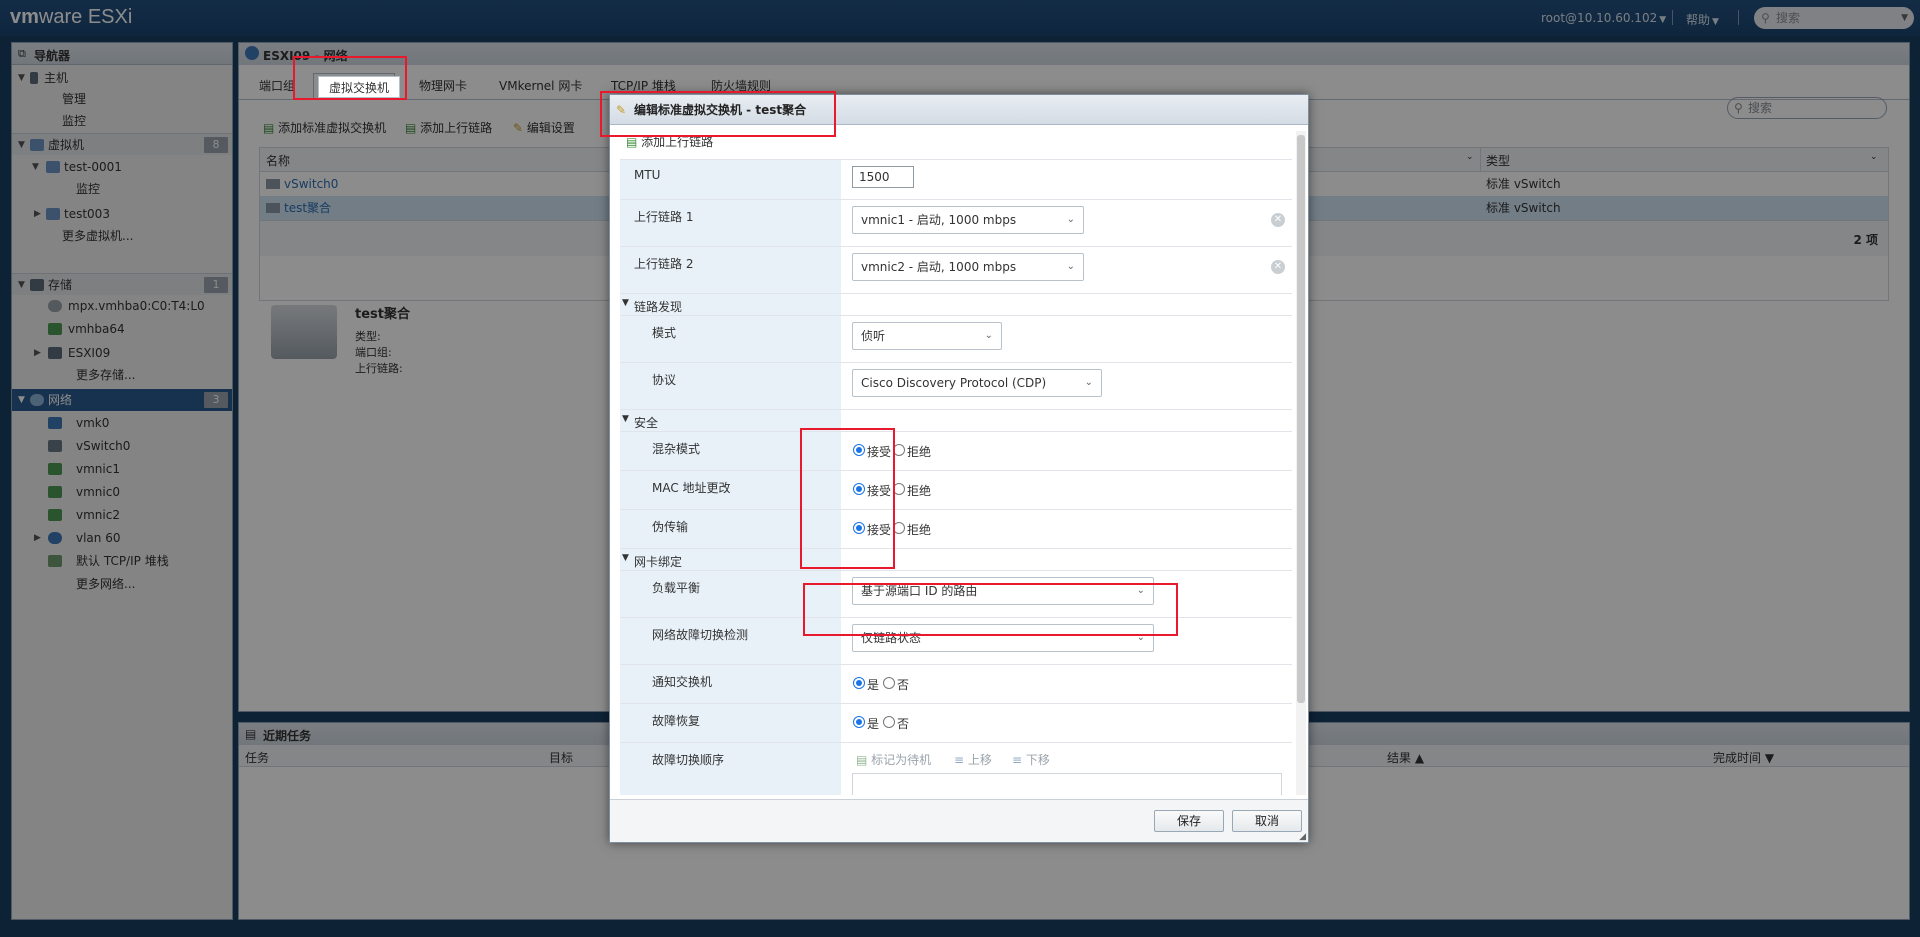 This screenshot has height=937, width=1920. What do you see at coordinates (664, 380) in the screenshot?
I see `protocol-label: 协议` at bounding box center [664, 380].